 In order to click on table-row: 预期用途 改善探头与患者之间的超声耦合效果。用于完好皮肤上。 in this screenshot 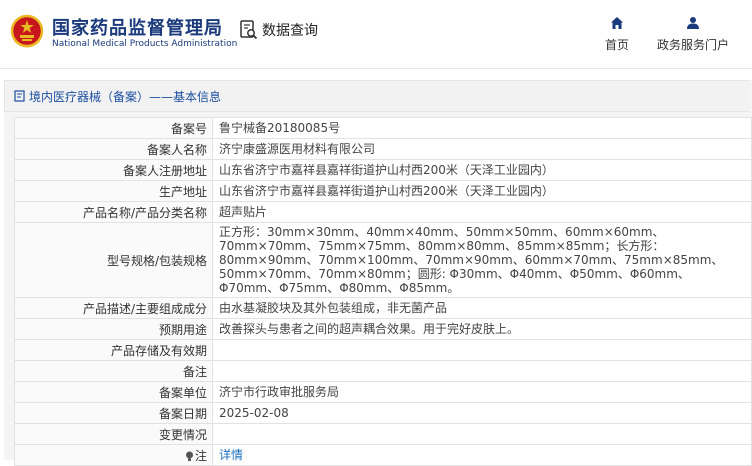, I will do `click(383, 329)`.